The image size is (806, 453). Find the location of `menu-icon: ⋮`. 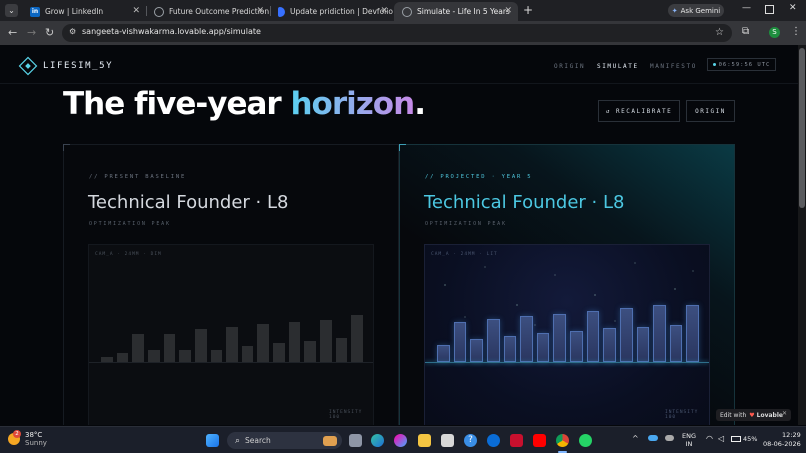

menu-icon: ⋮ is located at coordinates (796, 31).